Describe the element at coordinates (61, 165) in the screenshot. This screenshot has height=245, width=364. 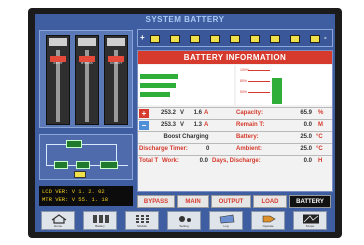
I see `rectifier-block` at that location.